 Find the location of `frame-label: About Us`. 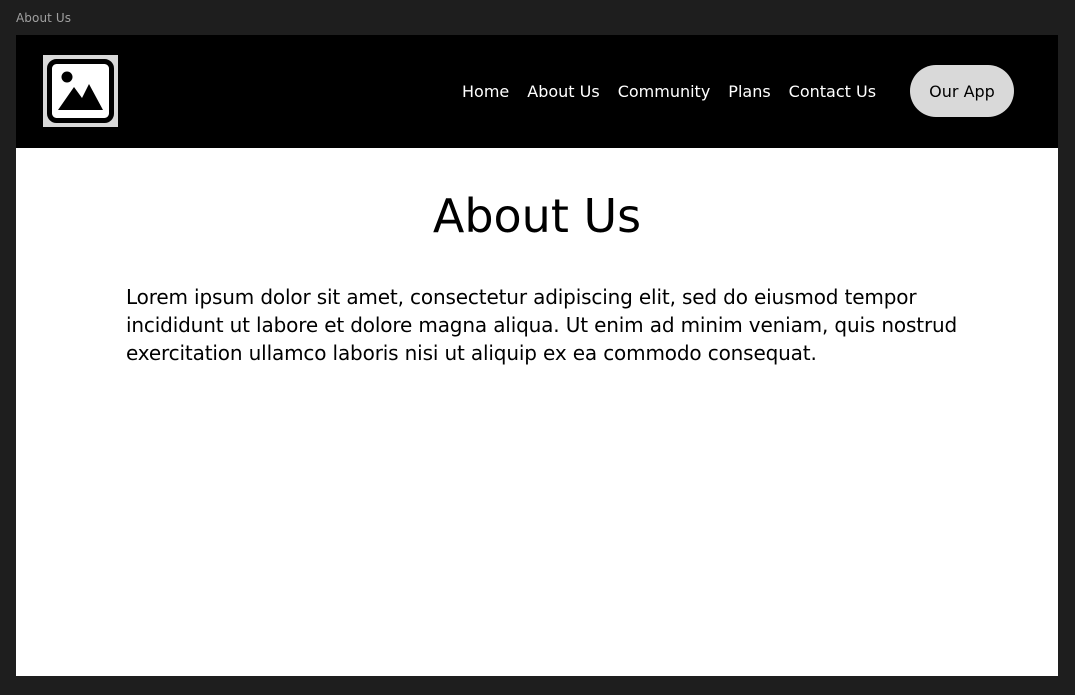

frame-label: About Us is located at coordinates (43, 18).